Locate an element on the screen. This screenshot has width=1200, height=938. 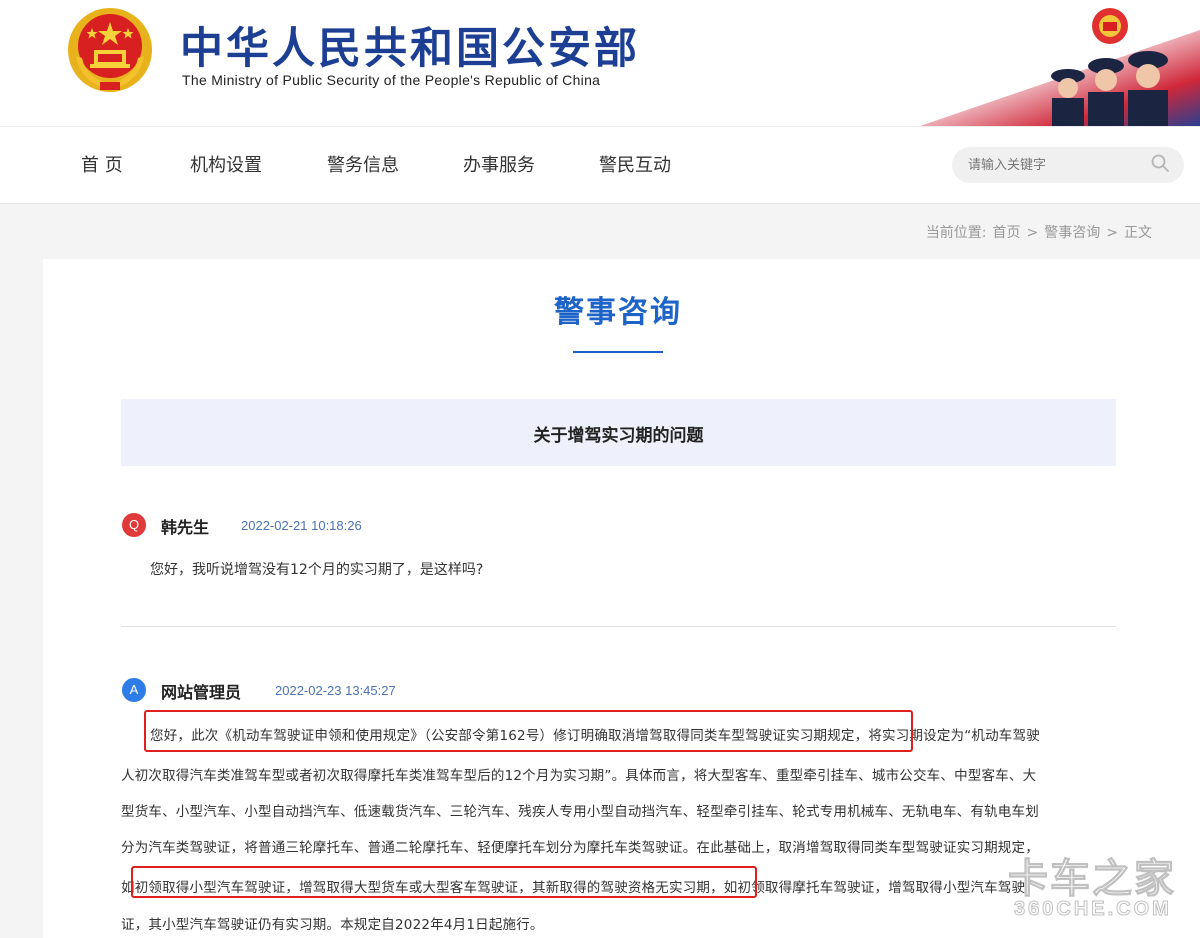
divider is located at coordinates (618, 626).